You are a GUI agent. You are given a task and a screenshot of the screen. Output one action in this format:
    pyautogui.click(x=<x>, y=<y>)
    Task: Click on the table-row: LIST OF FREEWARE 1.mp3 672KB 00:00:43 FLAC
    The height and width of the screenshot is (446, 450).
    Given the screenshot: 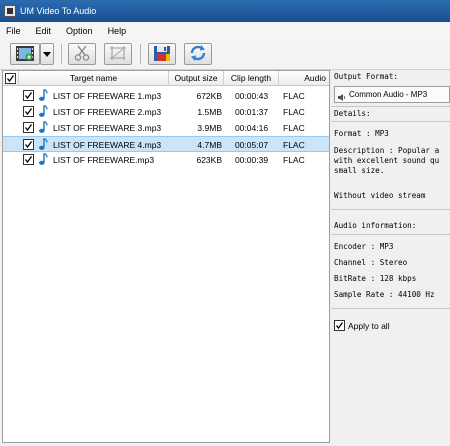 What is the action you would take?
    pyautogui.click(x=166, y=96)
    